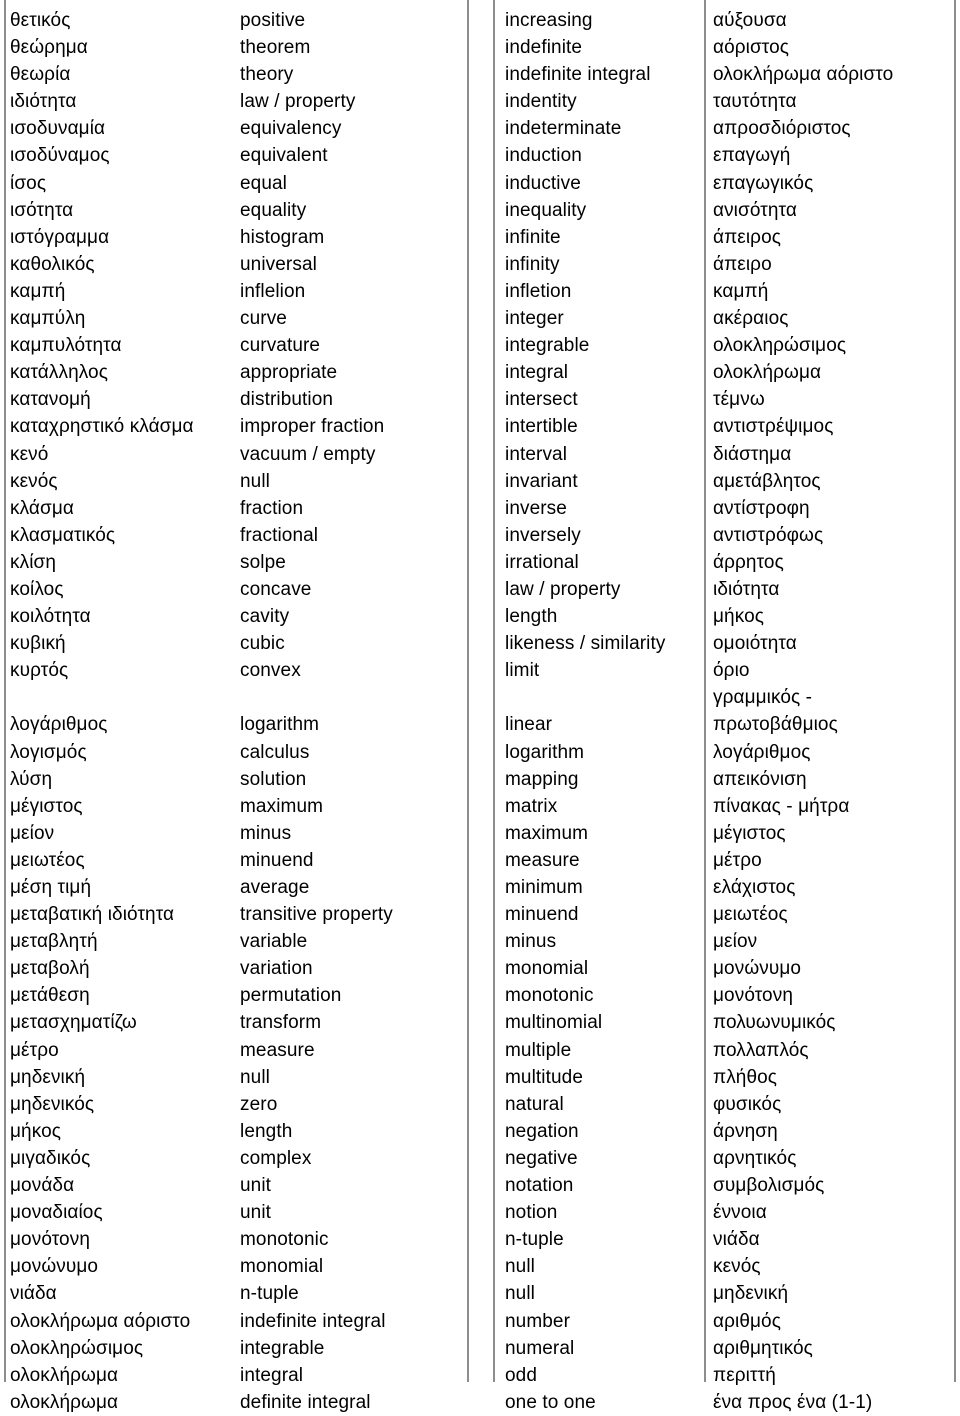 This screenshot has width=960, height=1416. Describe the element at coordinates (761, 1050) in the screenshot. I see `glossary-translation: πολλαπλός` at that location.